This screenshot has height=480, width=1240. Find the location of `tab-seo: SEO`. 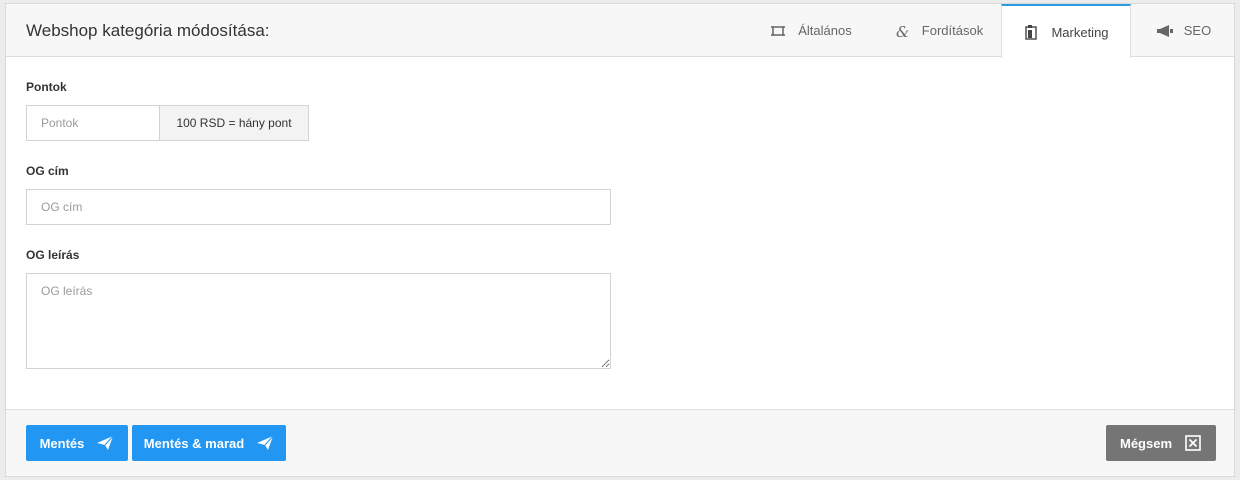

tab-seo: SEO is located at coordinates (1183, 30).